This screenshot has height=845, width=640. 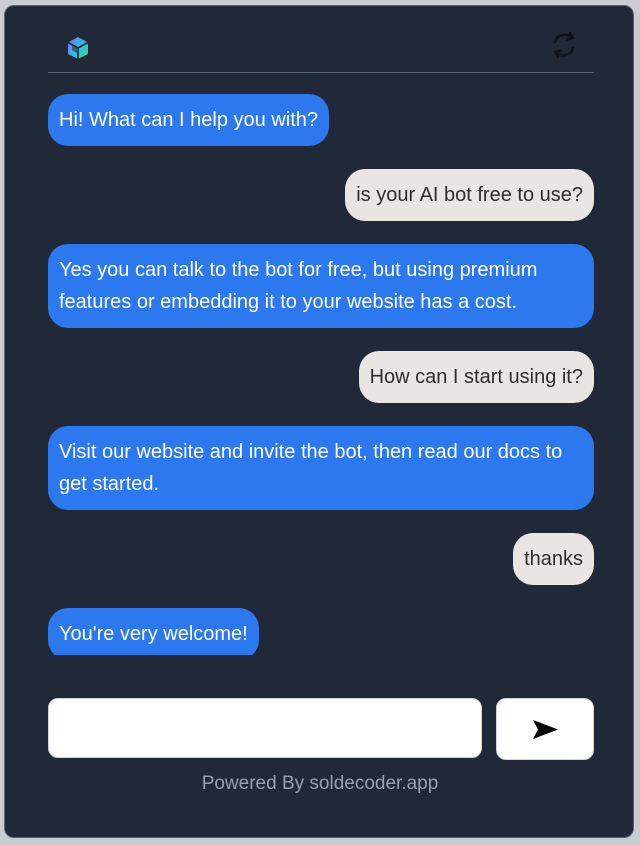 What do you see at coordinates (321, 39) in the screenshot?
I see `chat-header` at bounding box center [321, 39].